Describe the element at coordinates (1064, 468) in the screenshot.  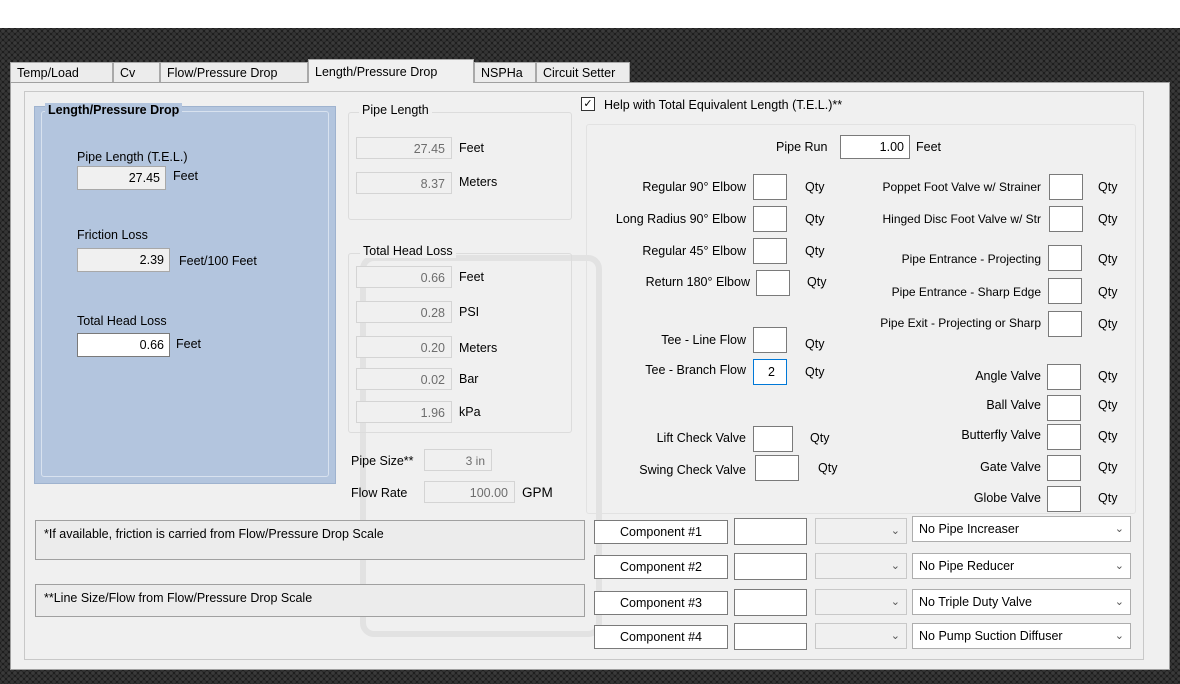
I see `gate-valve-qty-field` at that location.